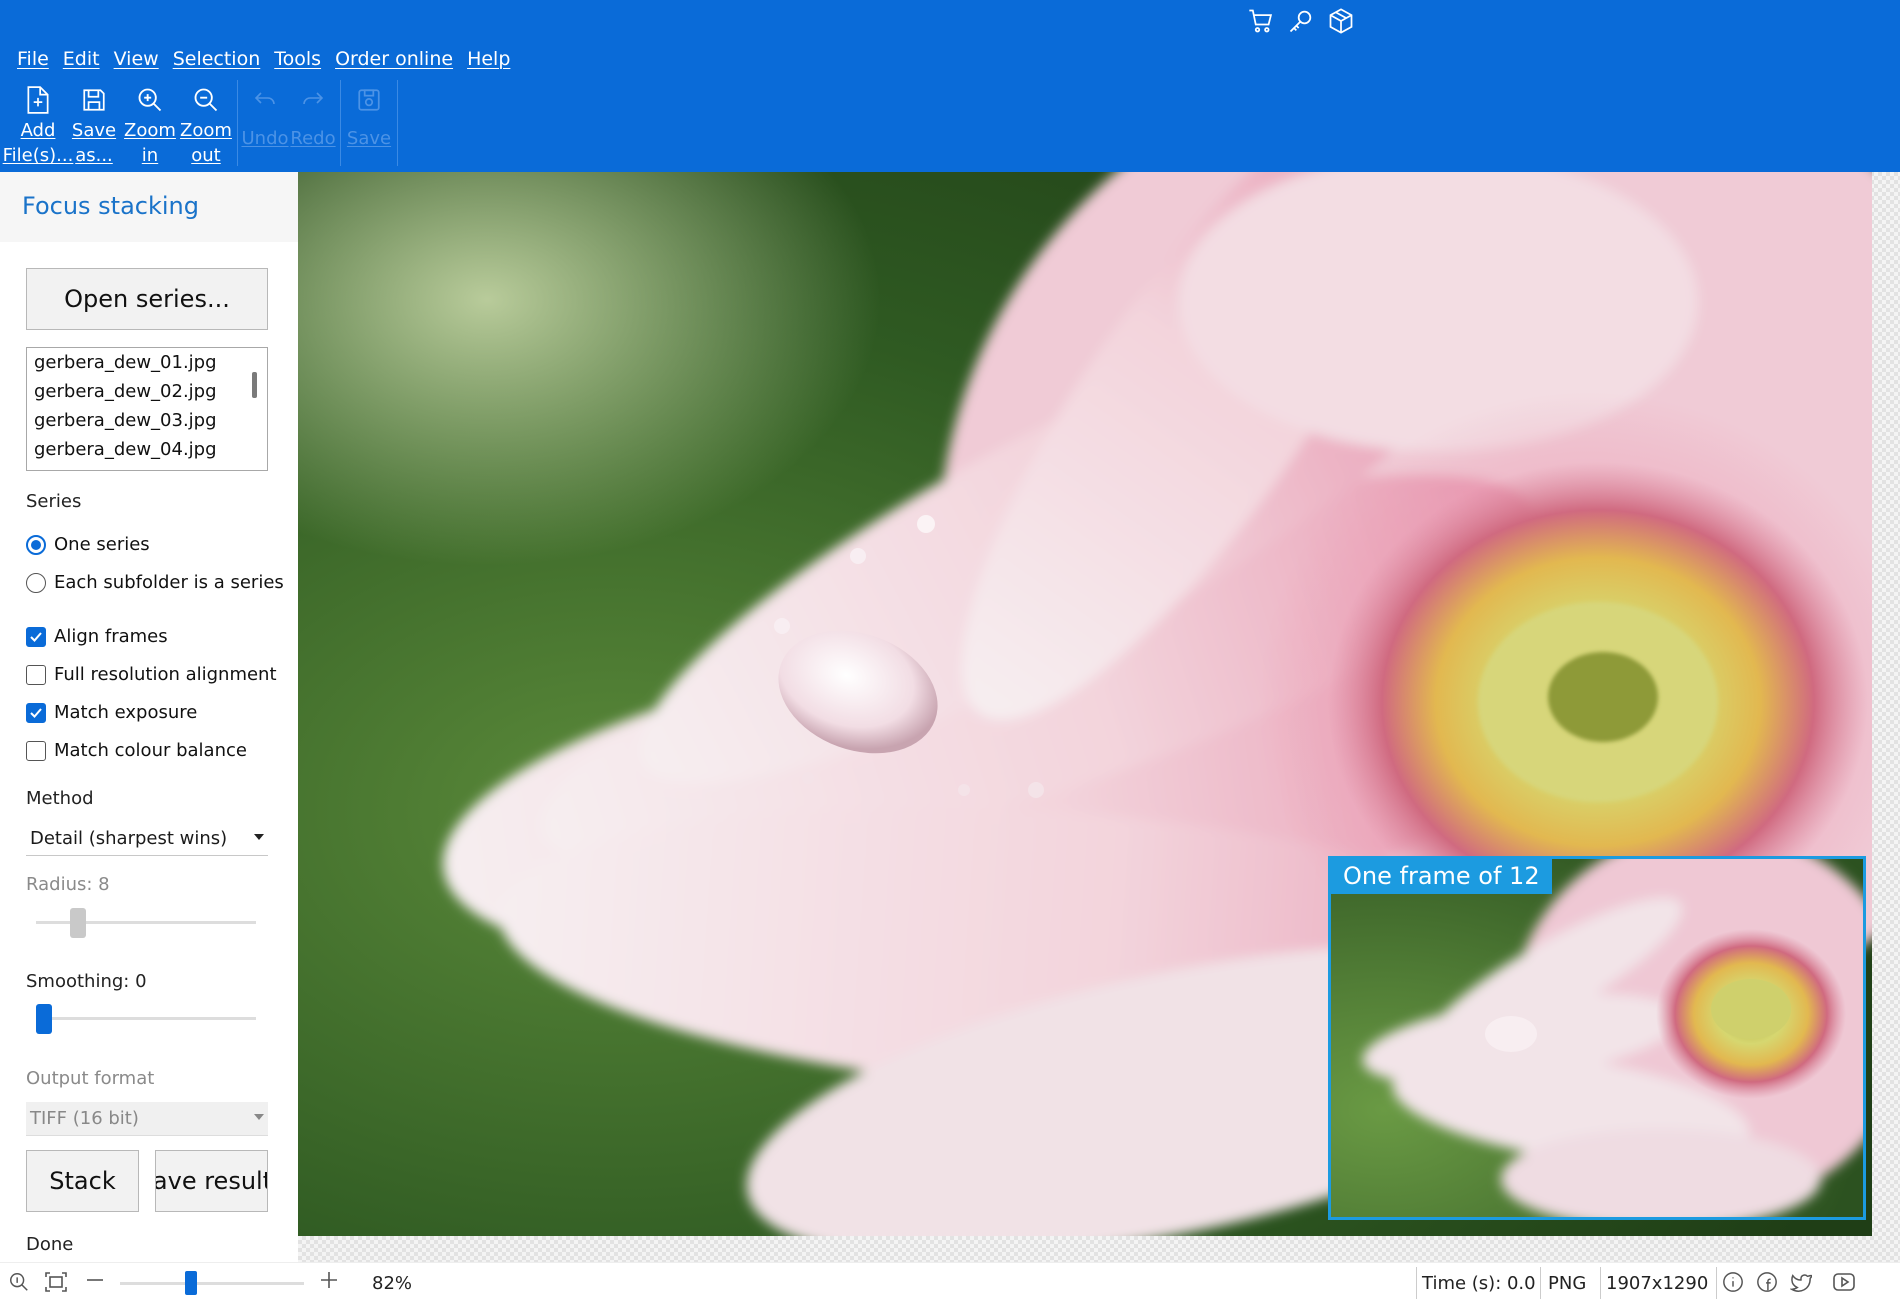  I want to click on fit-screen-icon, so click(56, 1282).